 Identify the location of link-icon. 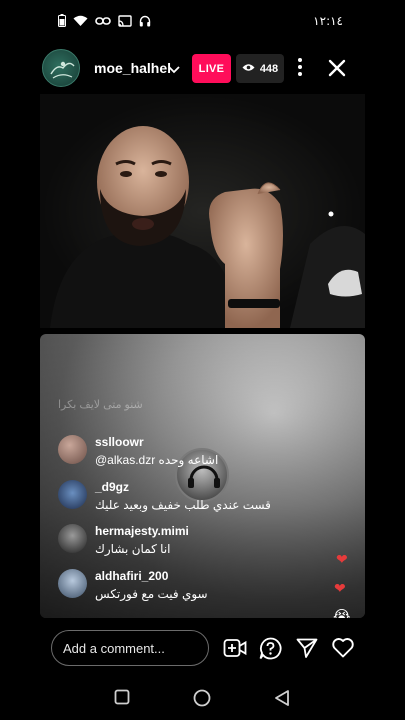
(103, 21).